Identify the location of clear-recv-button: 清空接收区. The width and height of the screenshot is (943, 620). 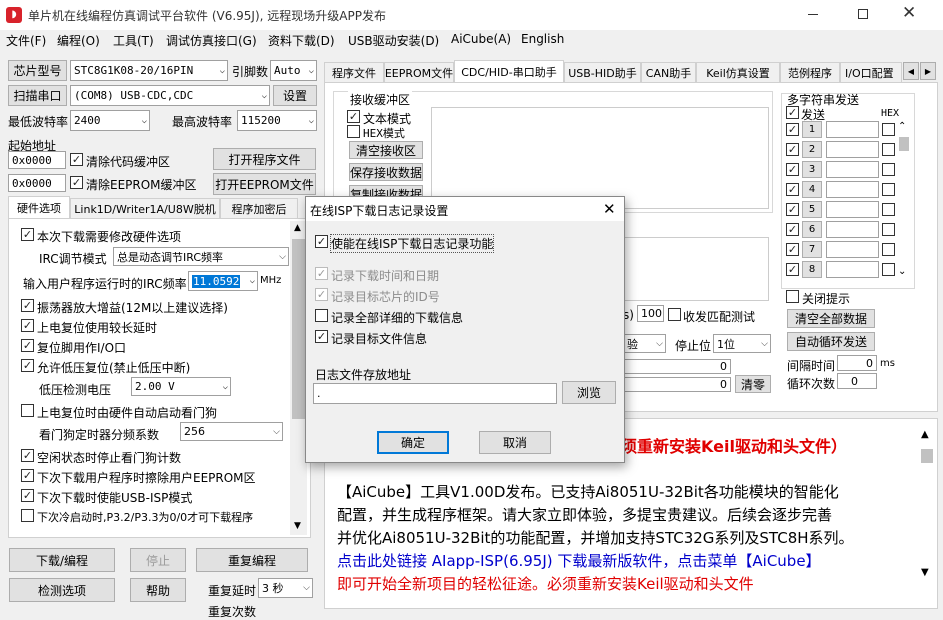
(386, 150).